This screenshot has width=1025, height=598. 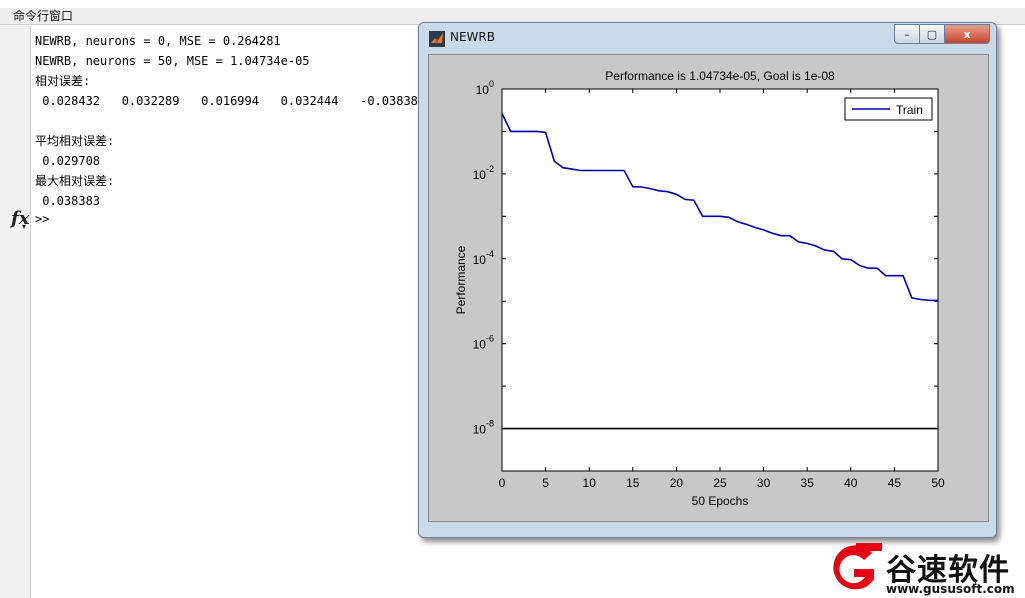 What do you see at coordinates (472, 37) in the screenshot?
I see `window-title: NEWRB` at bounding box center [472, 37].